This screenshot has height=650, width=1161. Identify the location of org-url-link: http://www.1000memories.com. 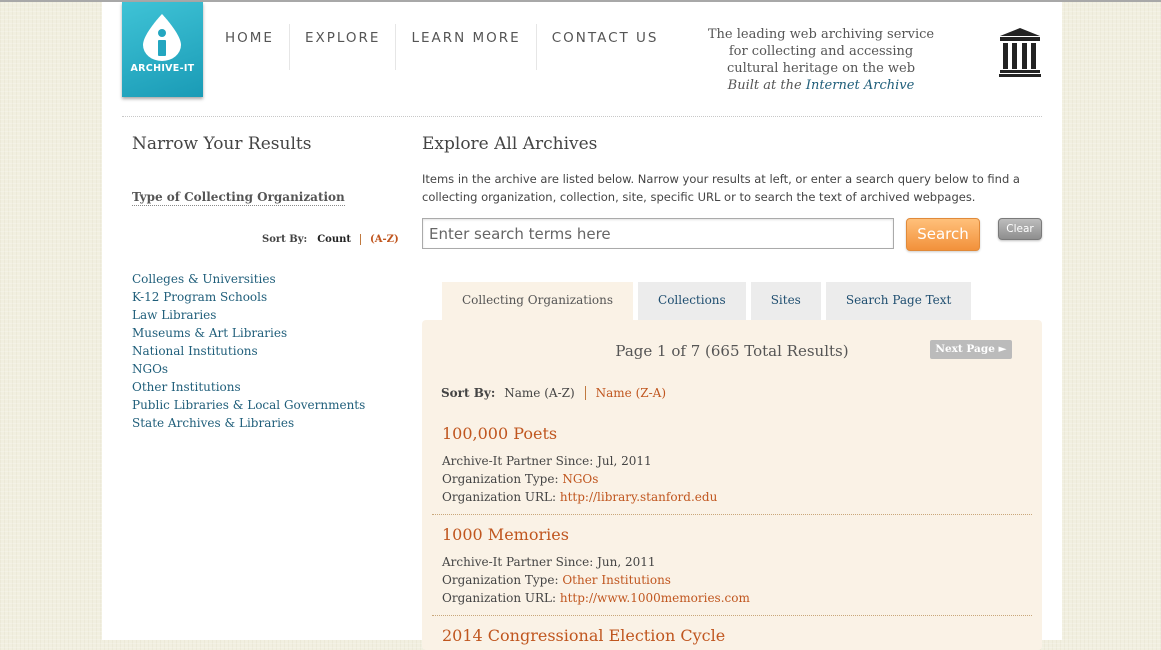
(655, 598).